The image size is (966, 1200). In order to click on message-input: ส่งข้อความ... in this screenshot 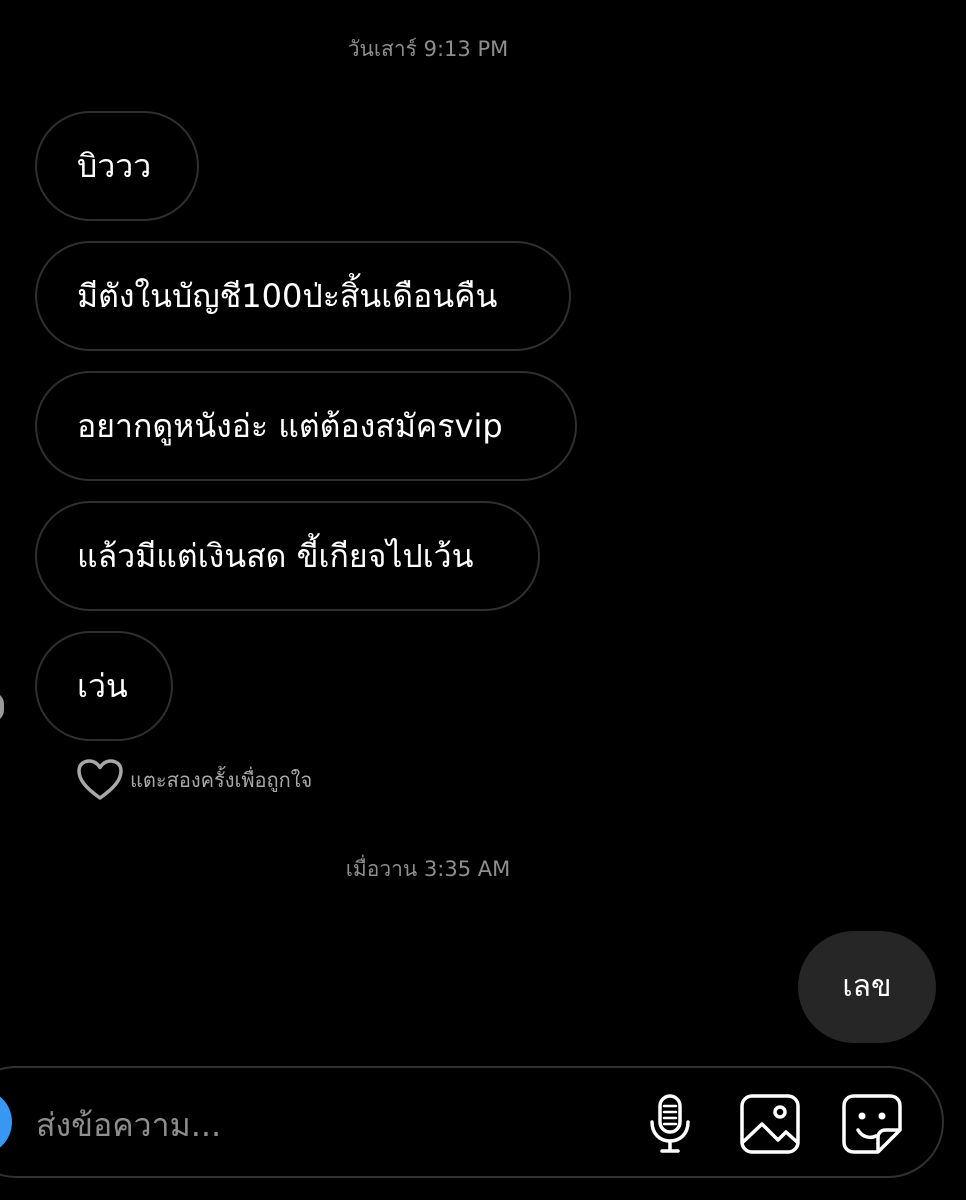, I will do `click(128, 1125)`.